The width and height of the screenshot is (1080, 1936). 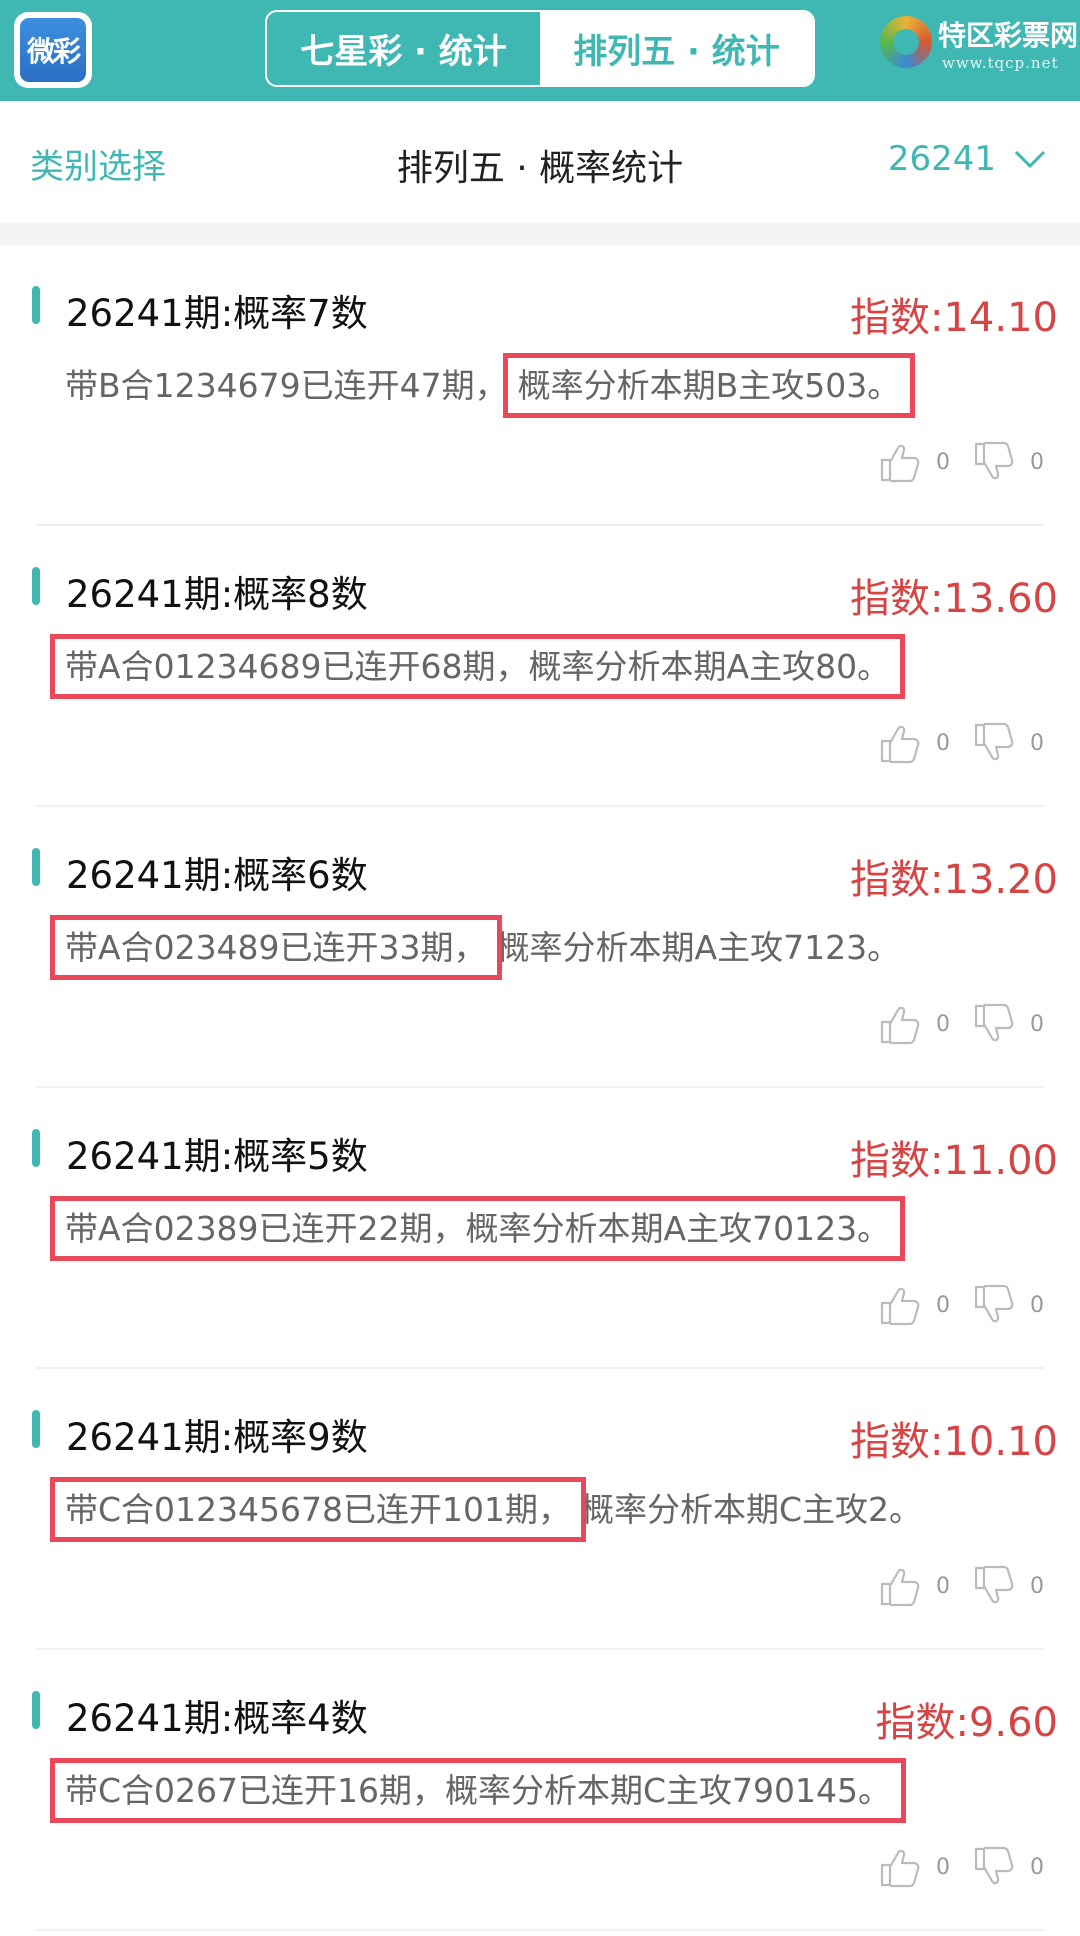 I want to click on brand-swirl-icon, so click(x=906, y=42).